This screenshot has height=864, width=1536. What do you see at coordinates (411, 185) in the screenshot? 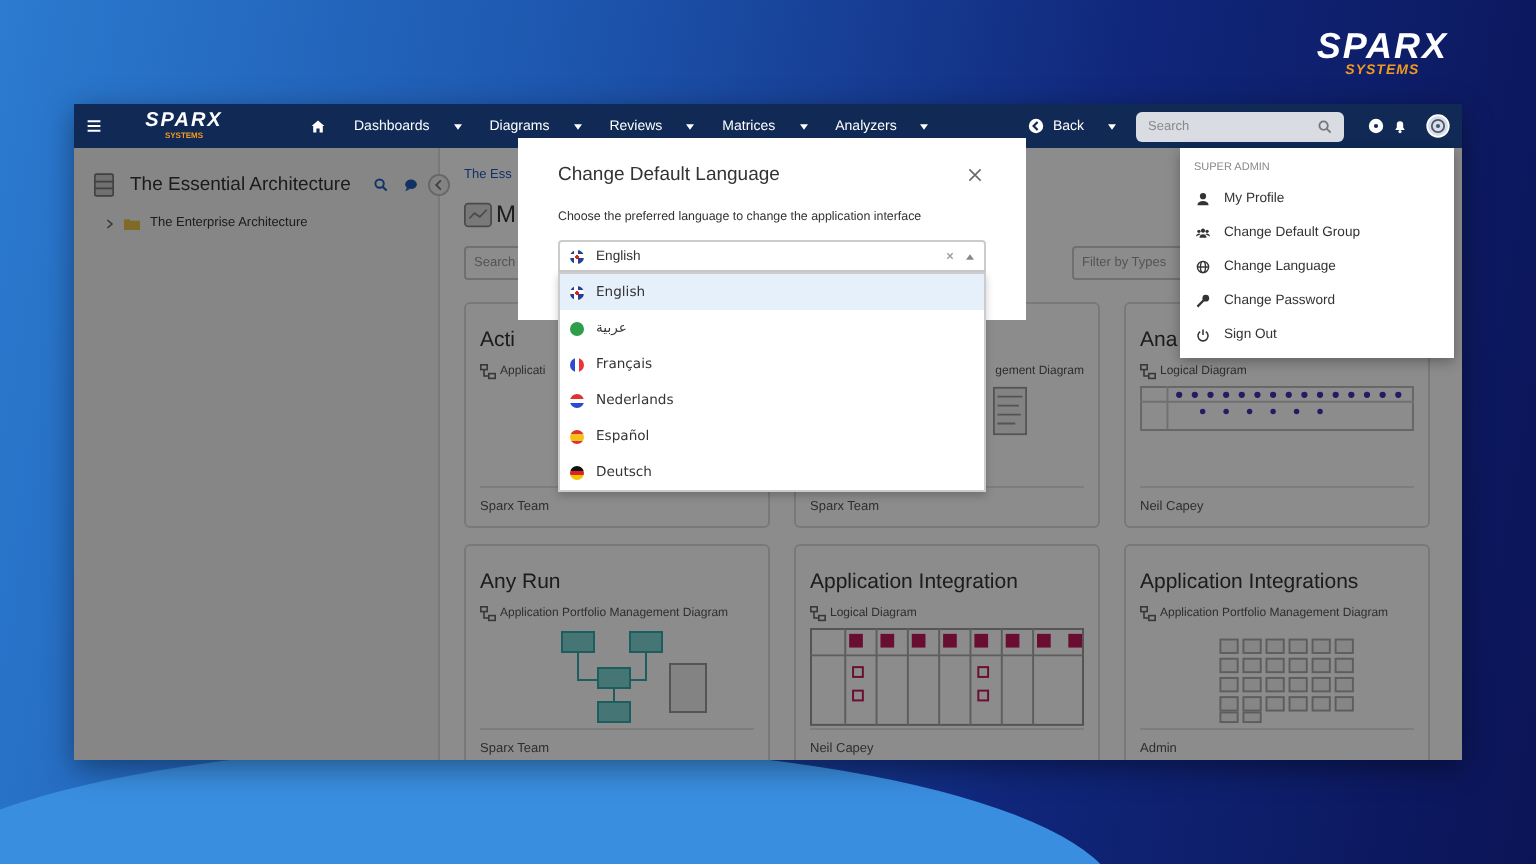
I see `chat-icon` at bounding box center [411, 185].